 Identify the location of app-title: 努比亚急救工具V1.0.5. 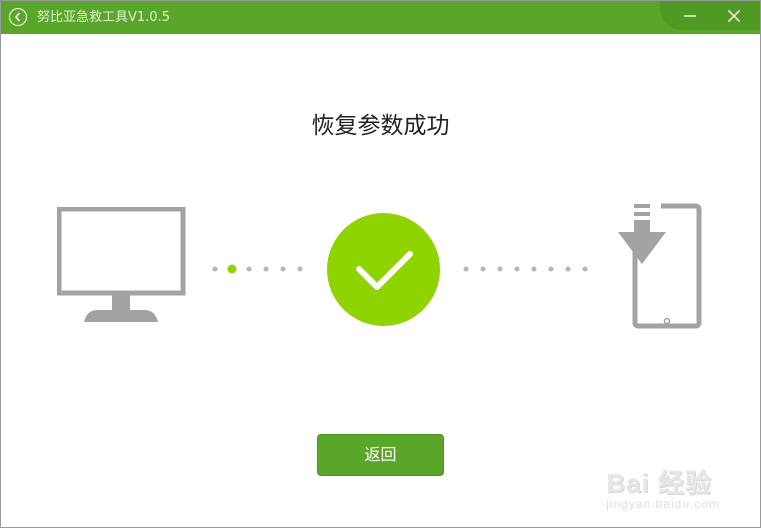
(103, 17).